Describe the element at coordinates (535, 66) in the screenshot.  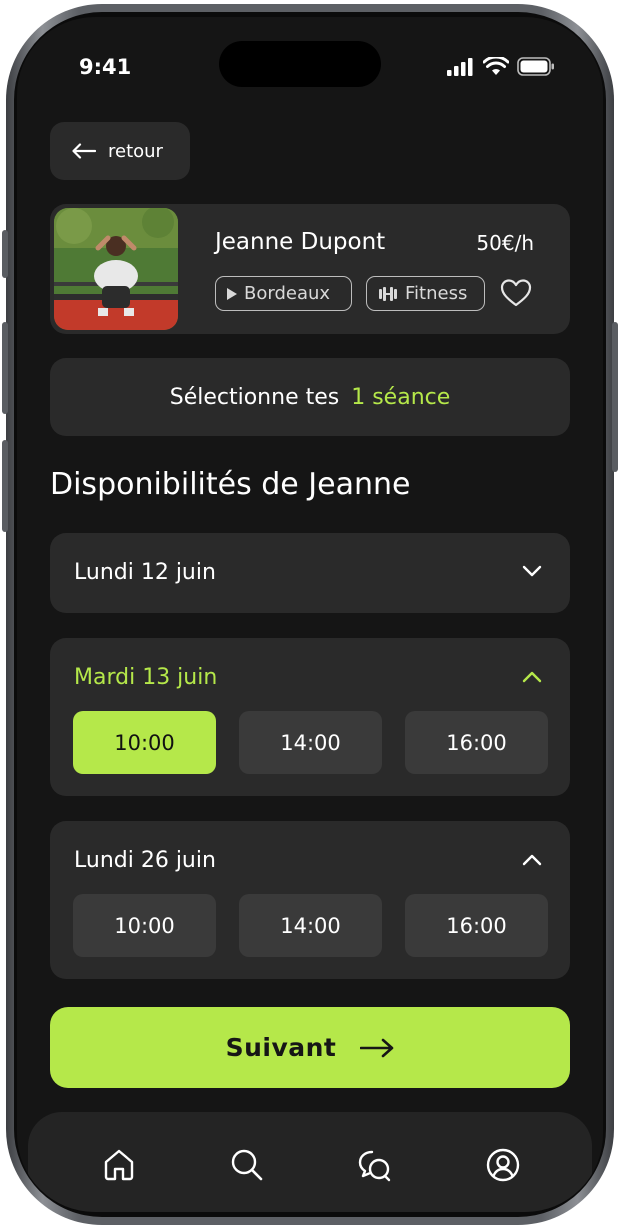
I see `battery-icon` at that location.